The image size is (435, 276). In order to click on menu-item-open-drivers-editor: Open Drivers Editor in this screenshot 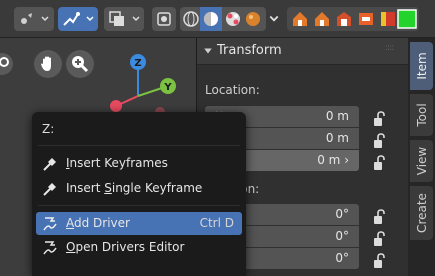, I will do `click(139, 247)`.